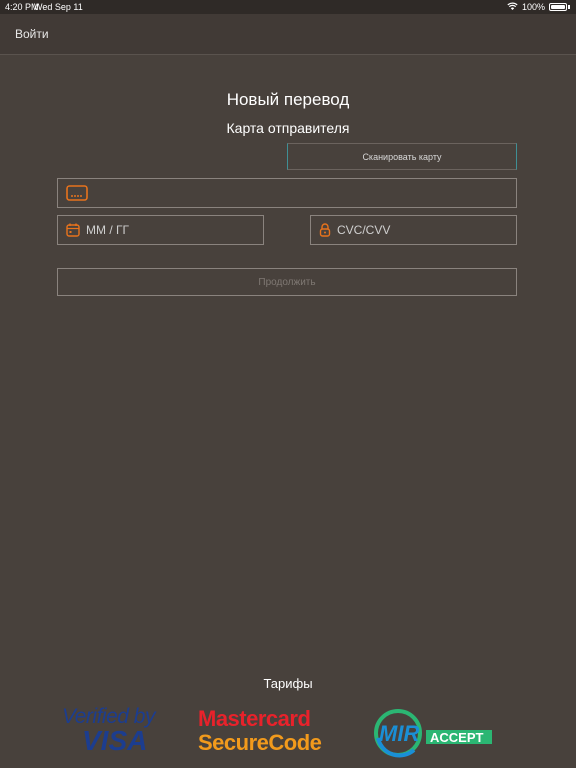  Describe the element at coordinates (569, 7) in the screenshot. I see `battery-tip` at that location.